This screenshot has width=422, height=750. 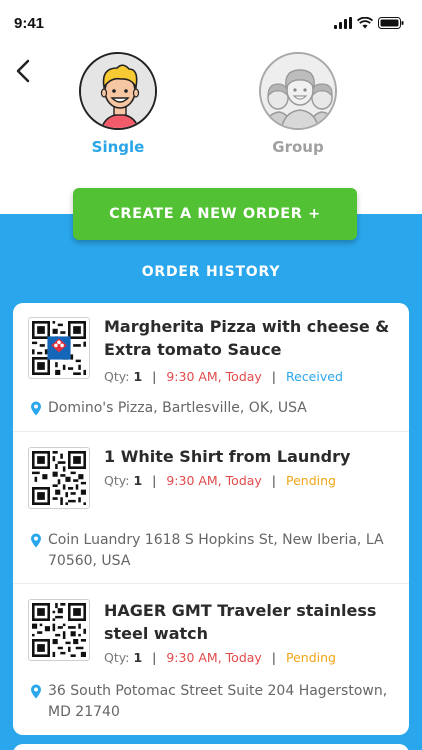 What do you see at coordinates (29, 23) in the screenshot?
I see `status-time: 9:41` at bounding box center [29, 23].